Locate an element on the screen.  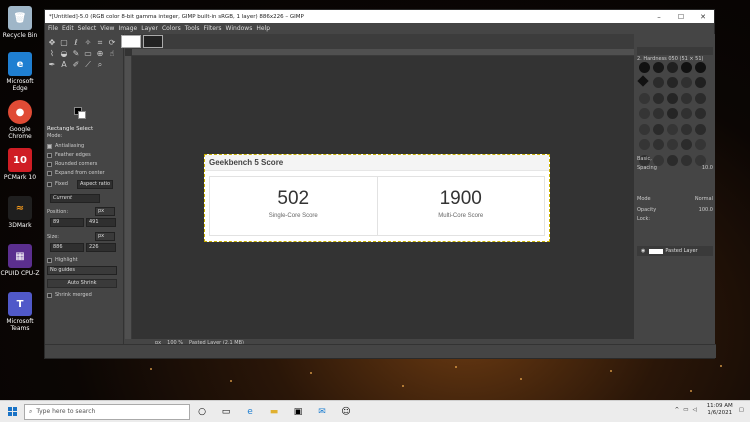
desktop-icon-edge: e Microsoft Edge is located at coordinates (20, 72).